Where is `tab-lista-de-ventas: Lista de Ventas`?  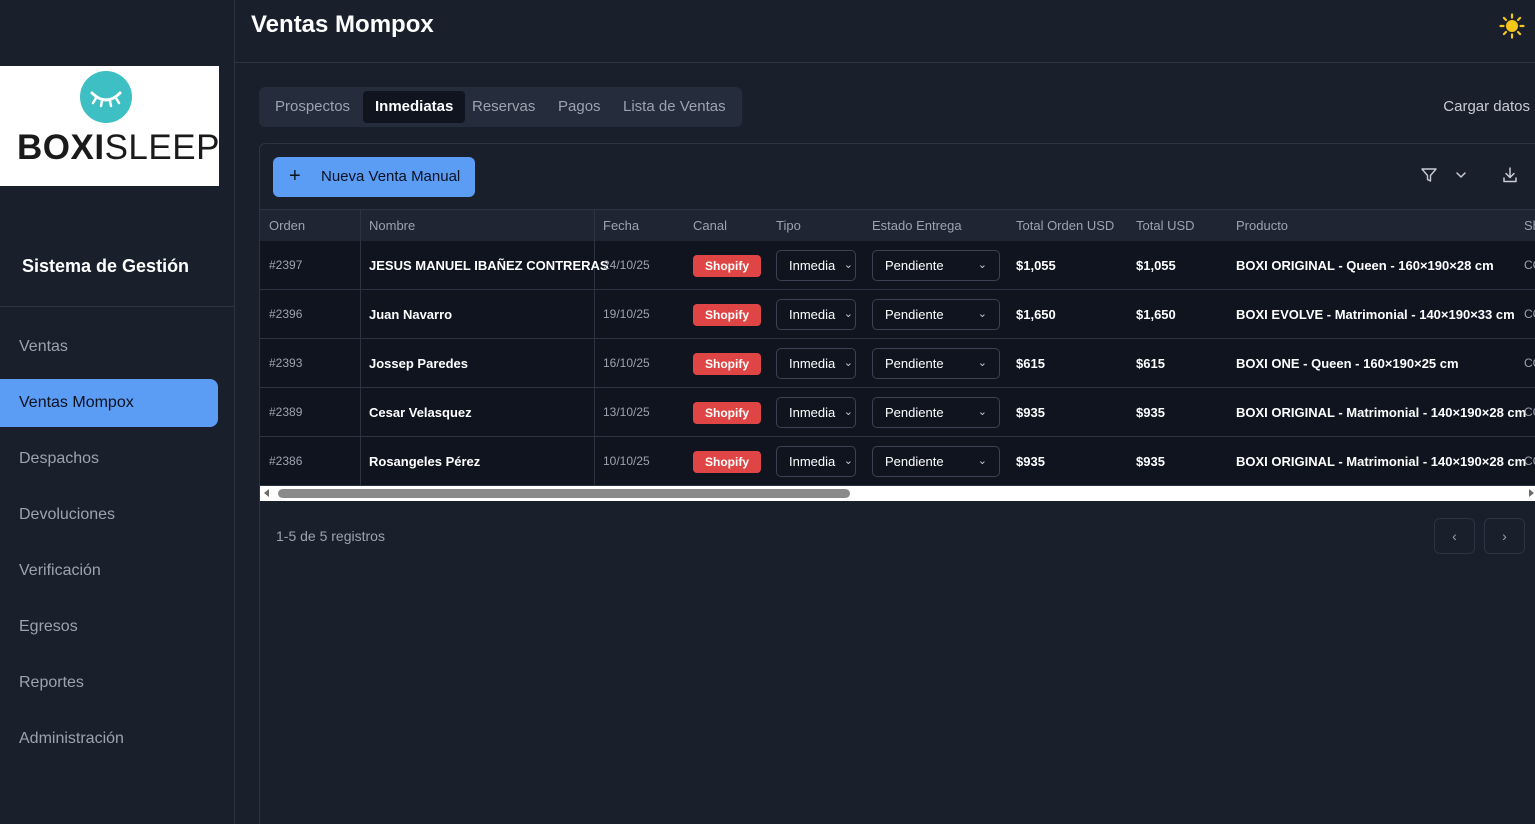 tab-lista-de-ventas: Lista de Ventas is located at coordinates (674, 107).